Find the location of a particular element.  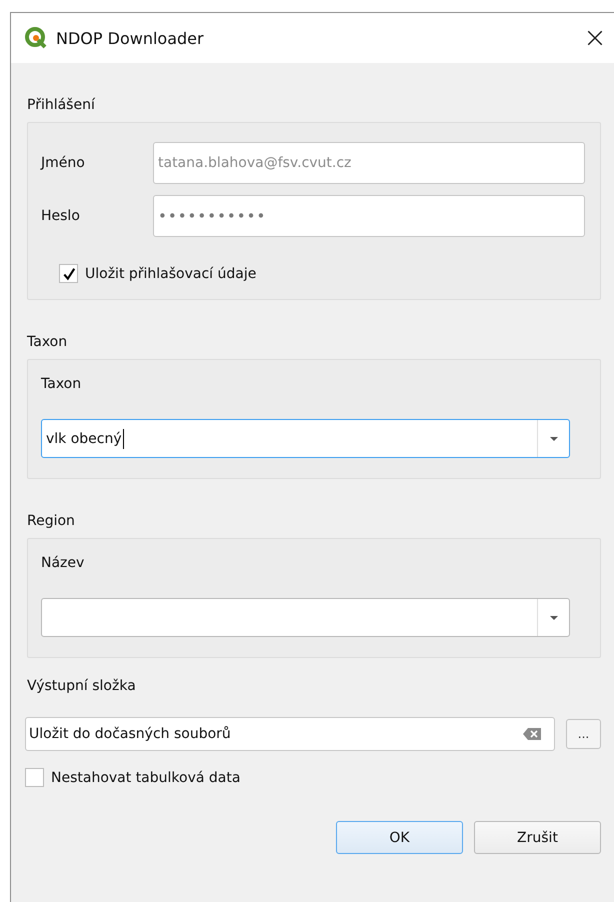

combo-box: vlk obecný is located at coordinates (305, 438).